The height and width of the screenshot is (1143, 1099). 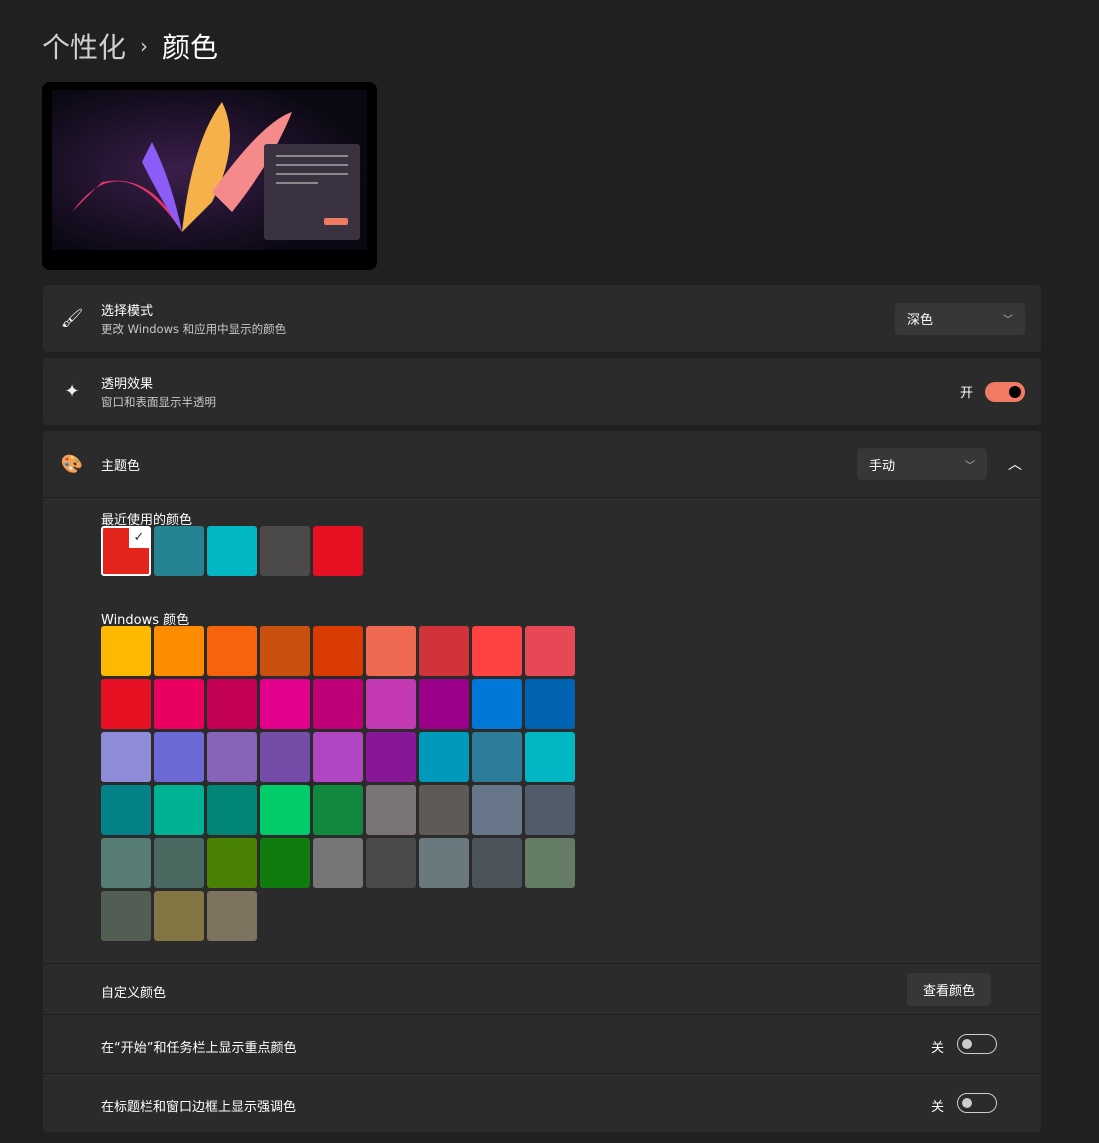 What do you see at coordinates (190, 47) in the screenshot?
I see `page-title: 颜色` at bounding box center [190, 47].